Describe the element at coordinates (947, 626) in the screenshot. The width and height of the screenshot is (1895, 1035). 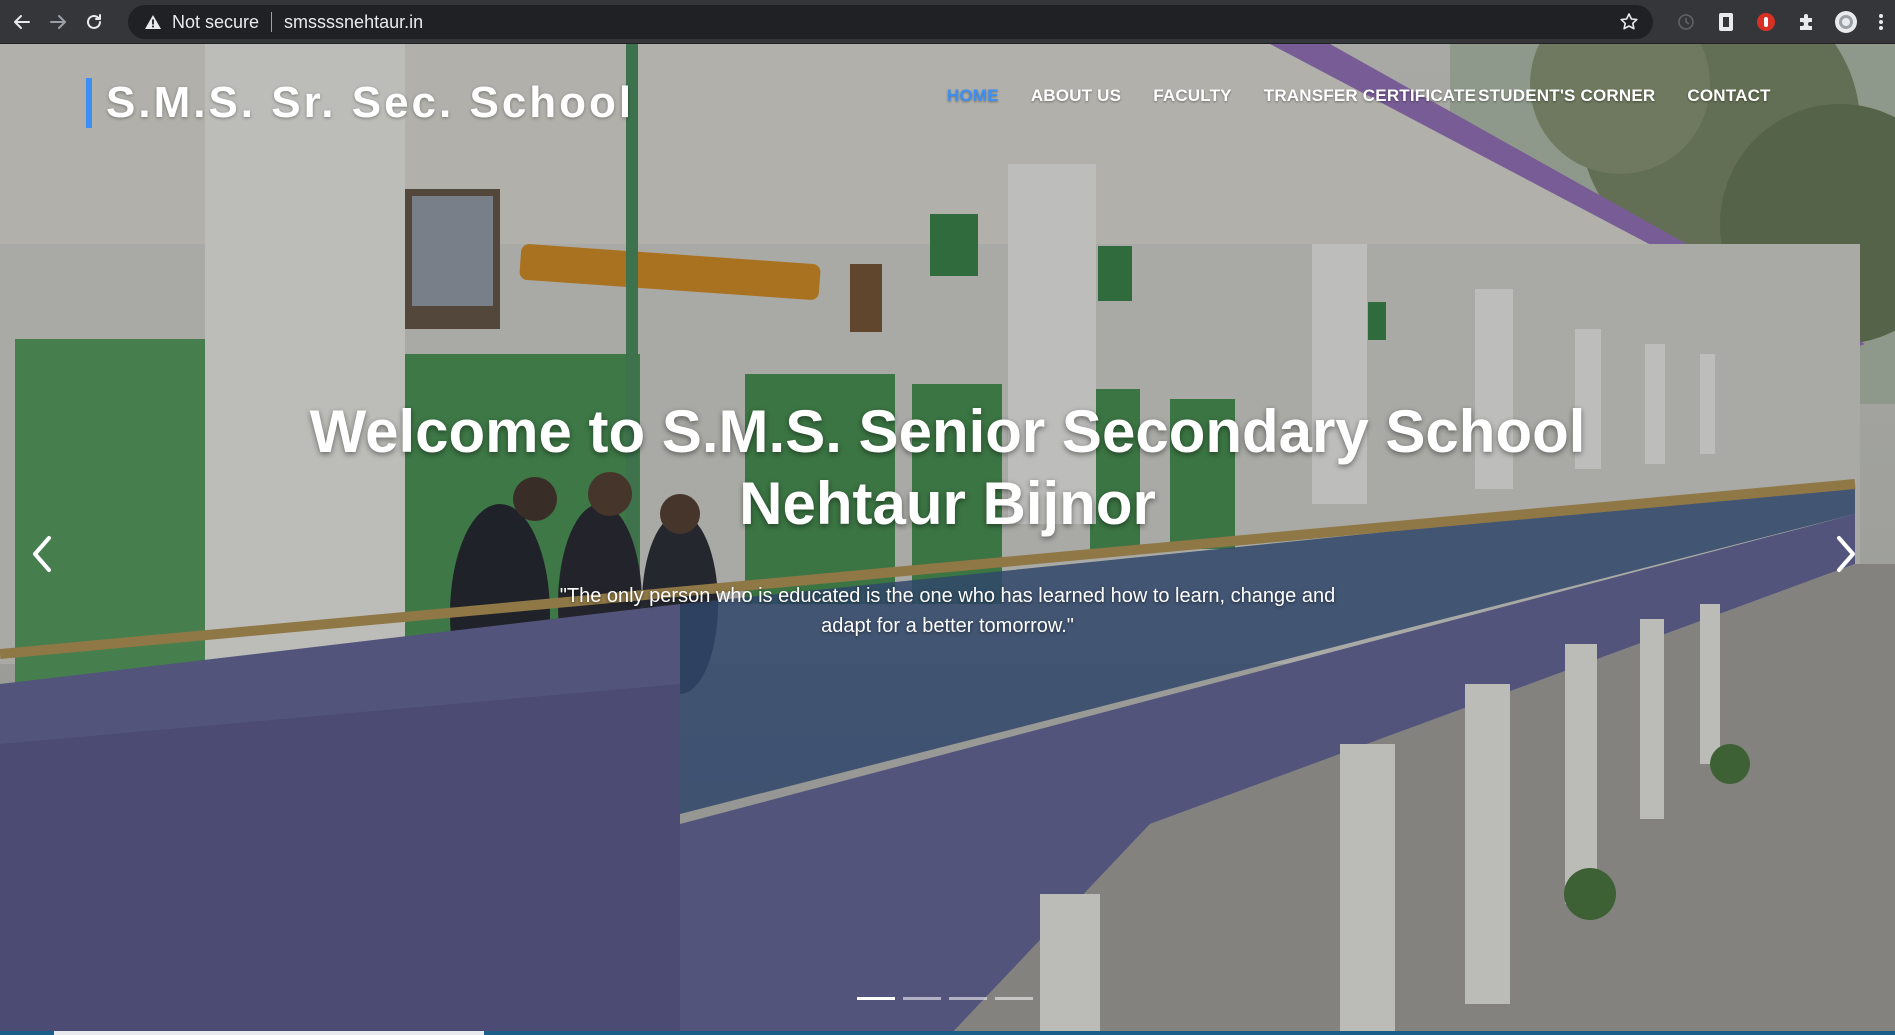
I see `hero-quote-line2: adapt for a better tomorrow."` at that location.